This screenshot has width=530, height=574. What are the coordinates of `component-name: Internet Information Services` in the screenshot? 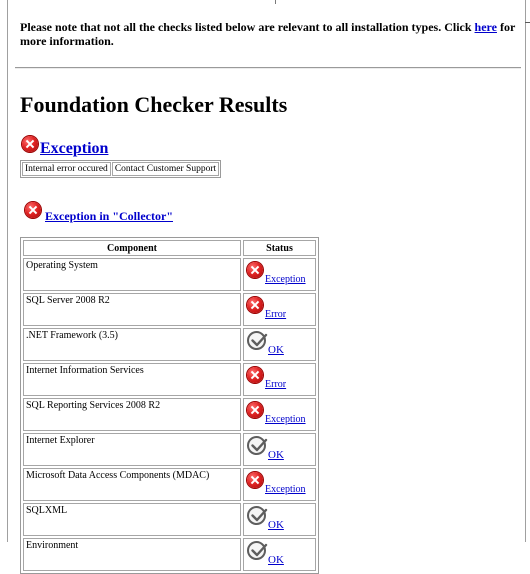 It's located at (132, 379).